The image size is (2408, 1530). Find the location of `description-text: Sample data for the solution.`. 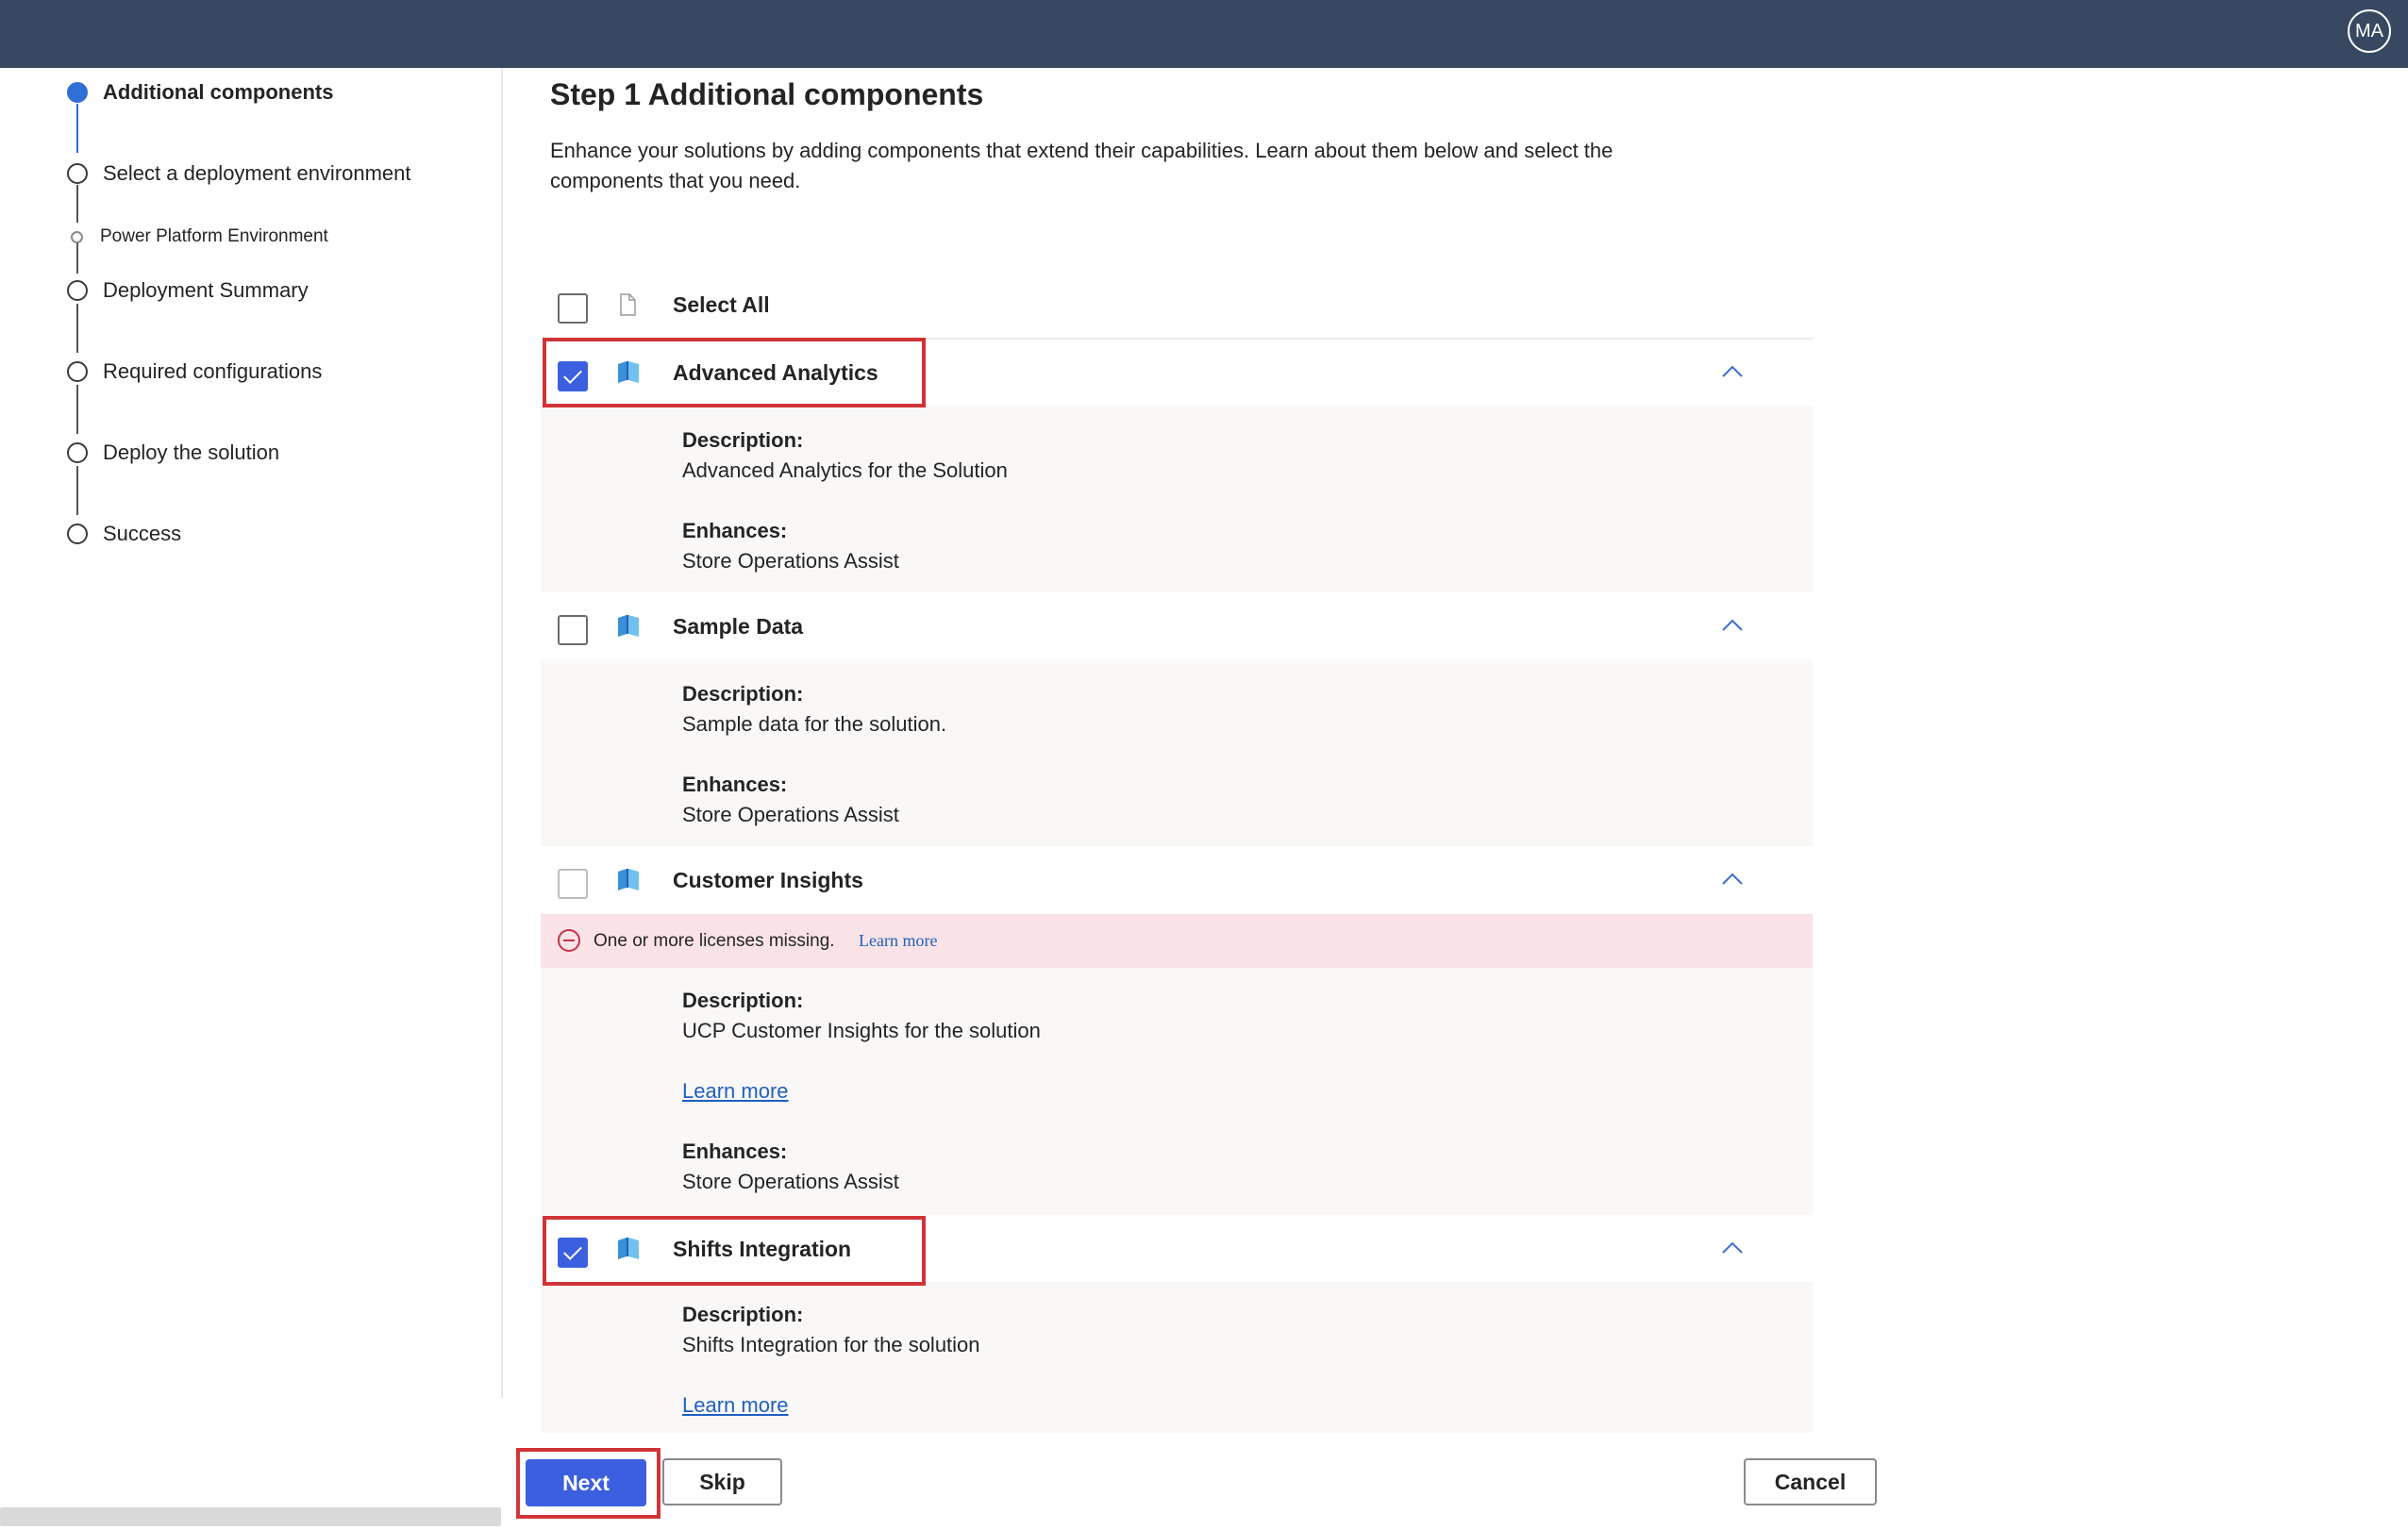

description-text: Sample data for the solution. is located at coordinates (814, 724).